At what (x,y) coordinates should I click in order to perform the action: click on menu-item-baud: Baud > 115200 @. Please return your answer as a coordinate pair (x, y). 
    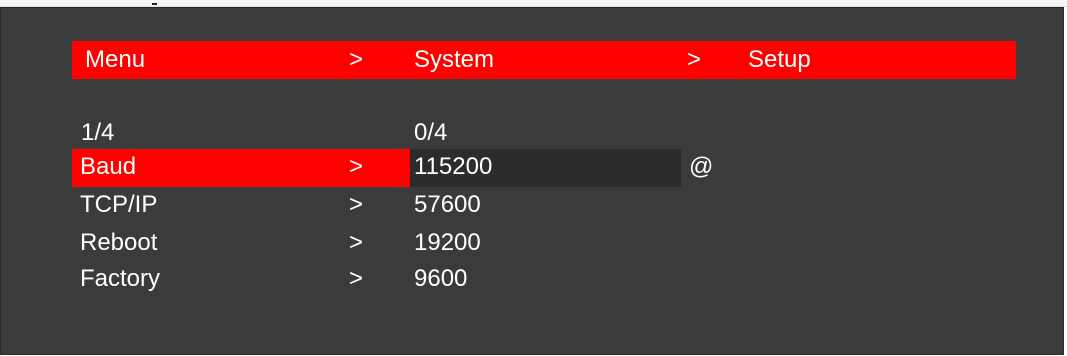
    Looking at the image, I should click on (544, 168).